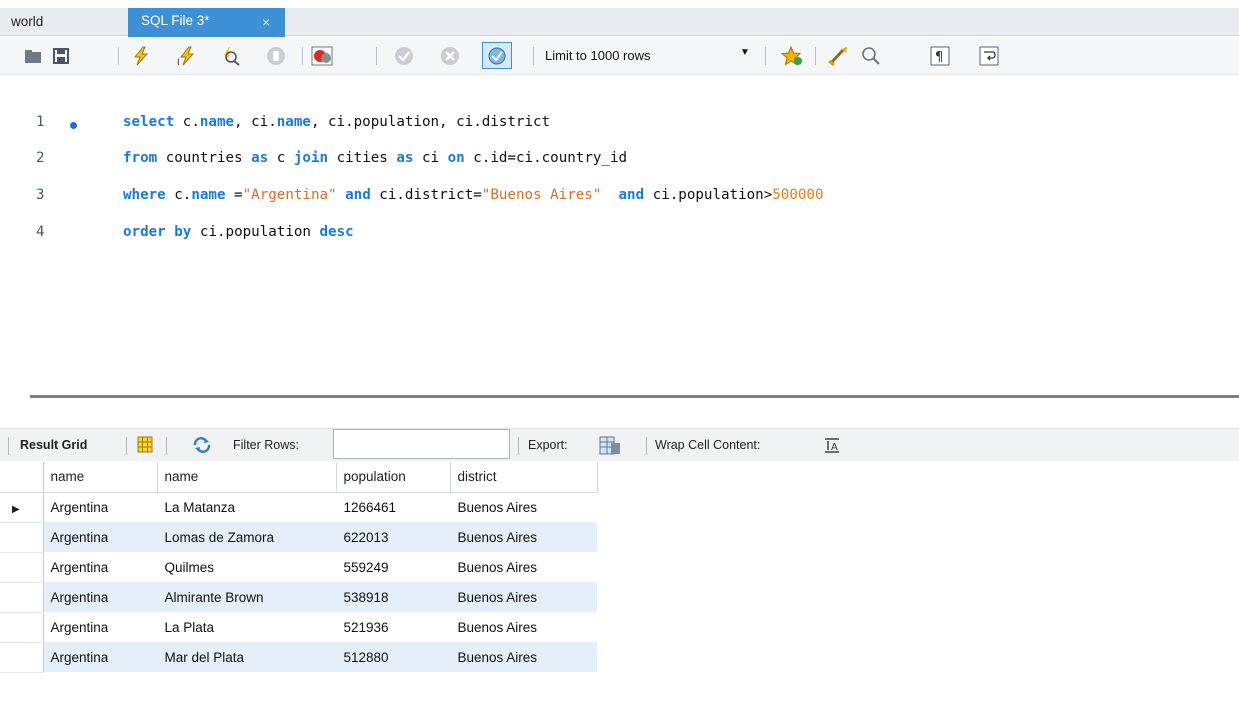 The width and height of the screenshot is (1239, 719). Describe the element at coordinates (610, 446) in the screenshot. I see `export-icon` at that location.